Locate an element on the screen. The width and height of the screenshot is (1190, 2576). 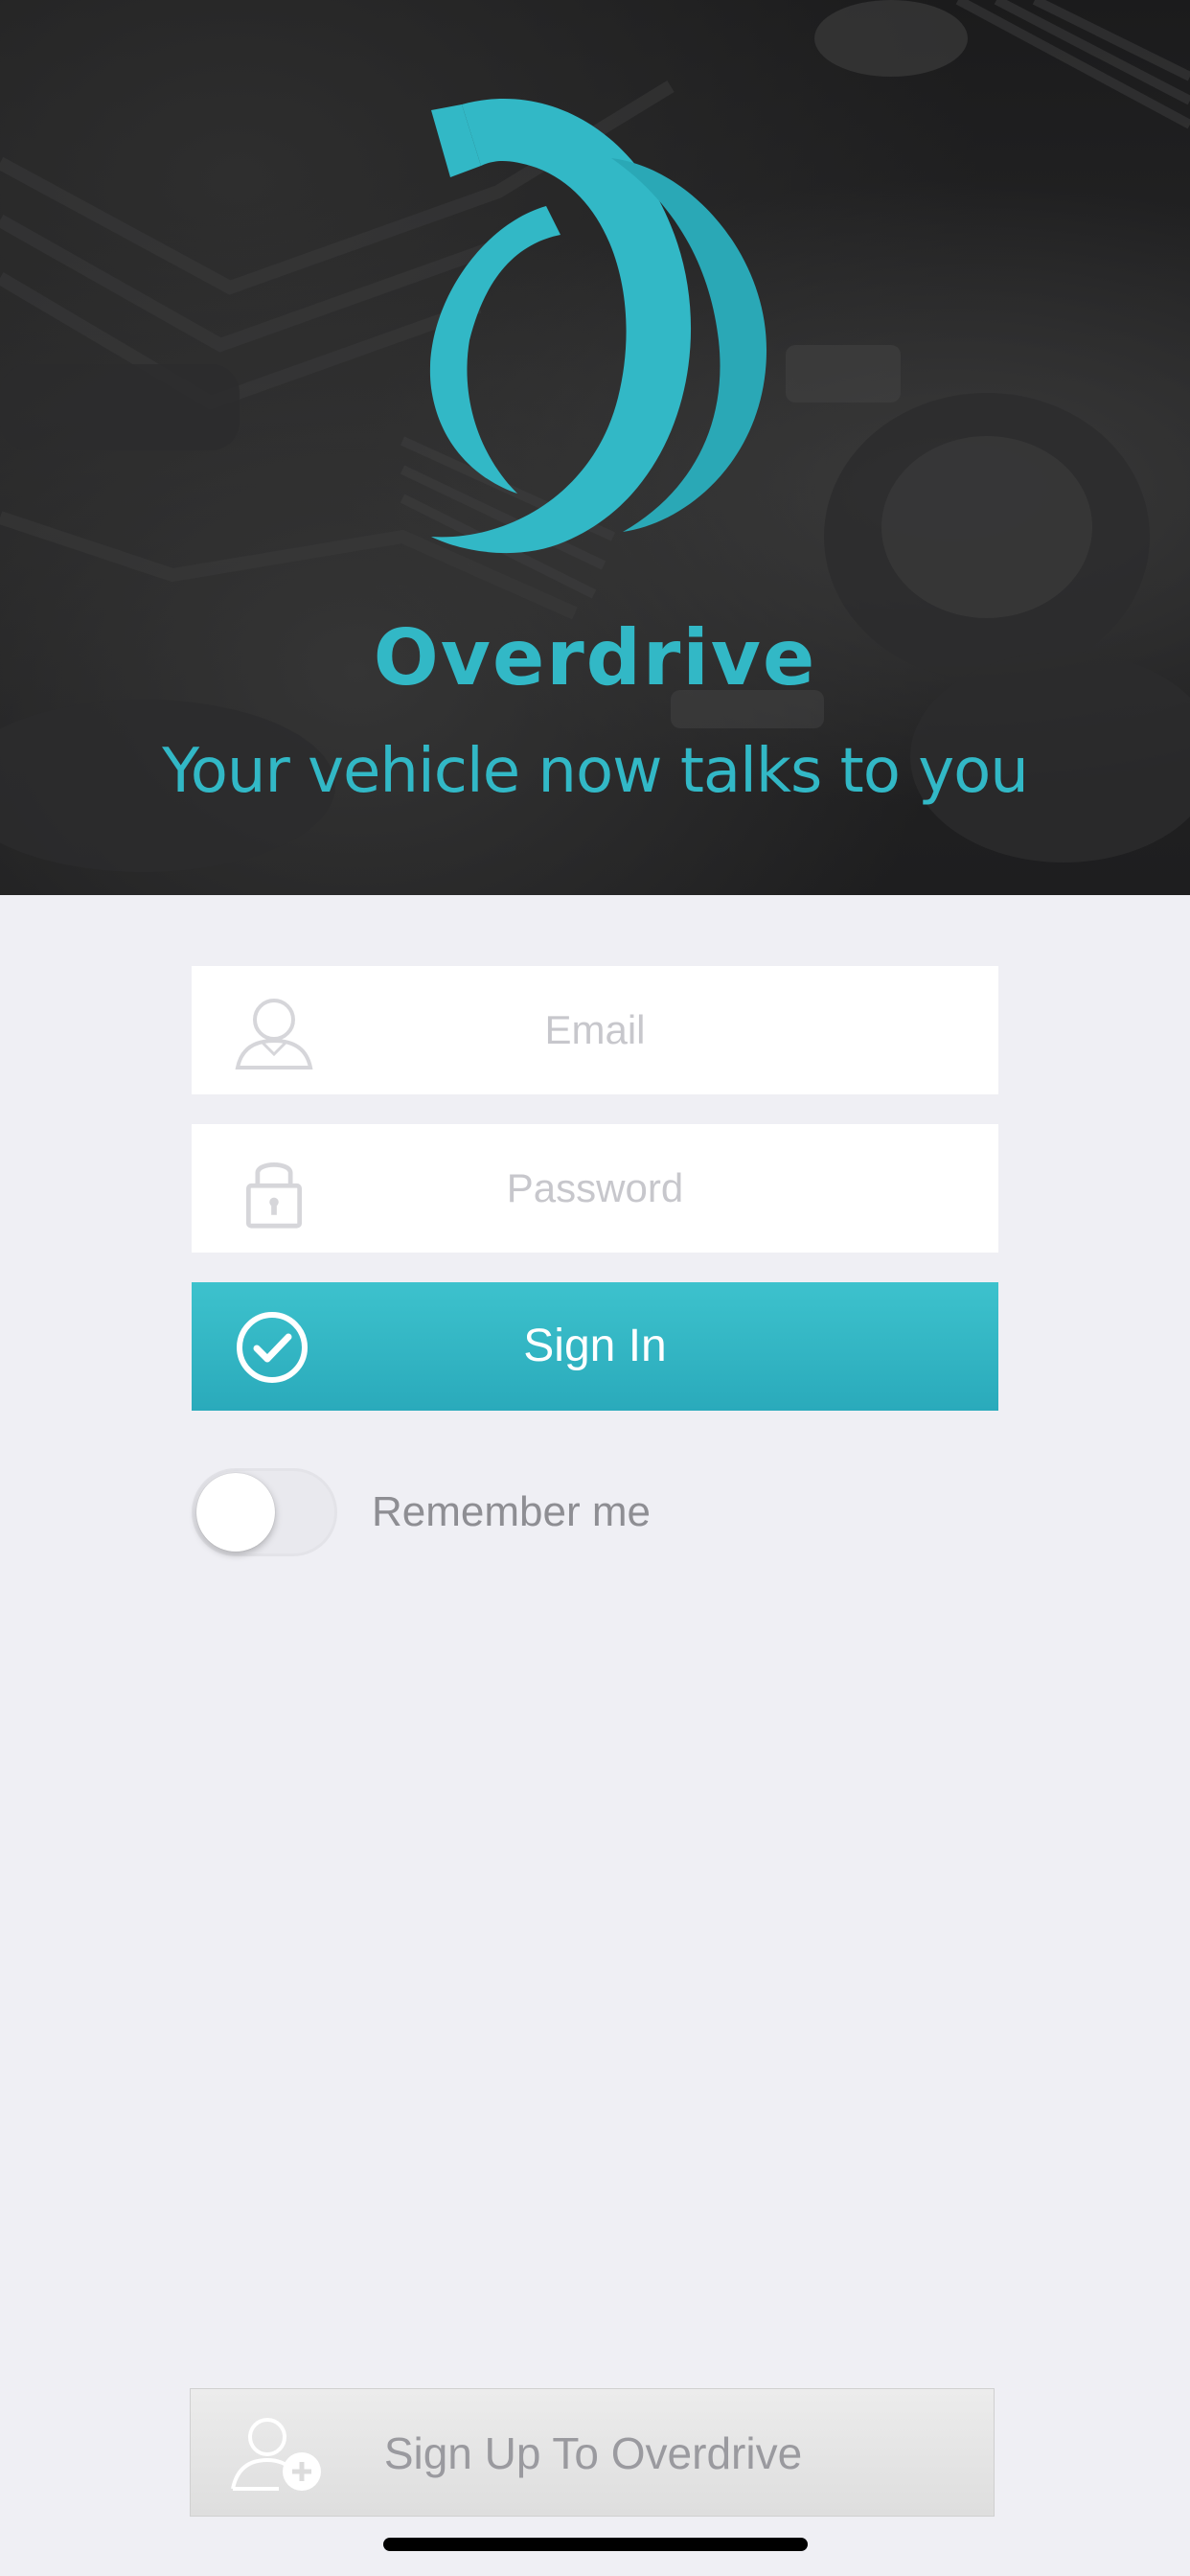
brand-tagline: Your vehicle now talks to you is located at coordinates (595, 771).